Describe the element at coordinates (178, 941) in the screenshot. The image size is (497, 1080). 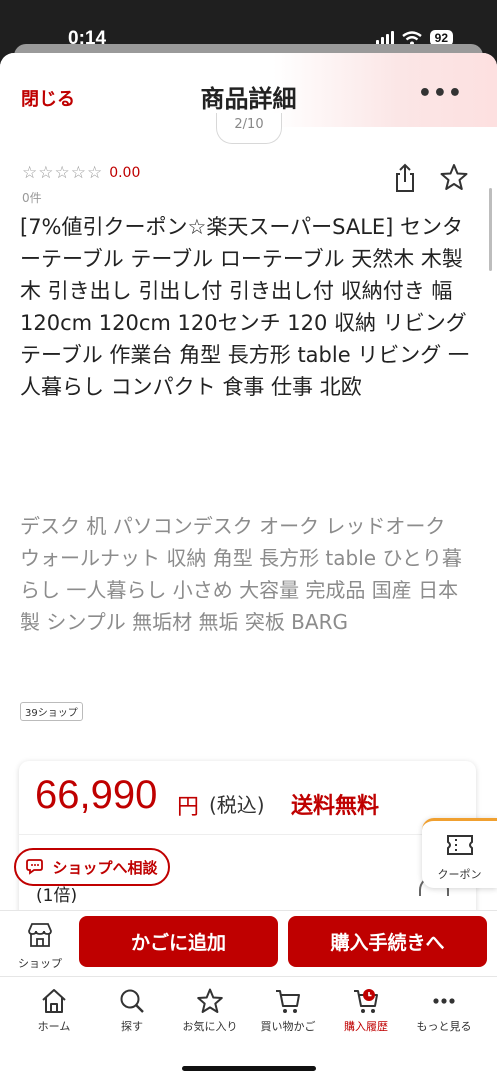
I see `add-to-cart-button: かごに追加` at that location.